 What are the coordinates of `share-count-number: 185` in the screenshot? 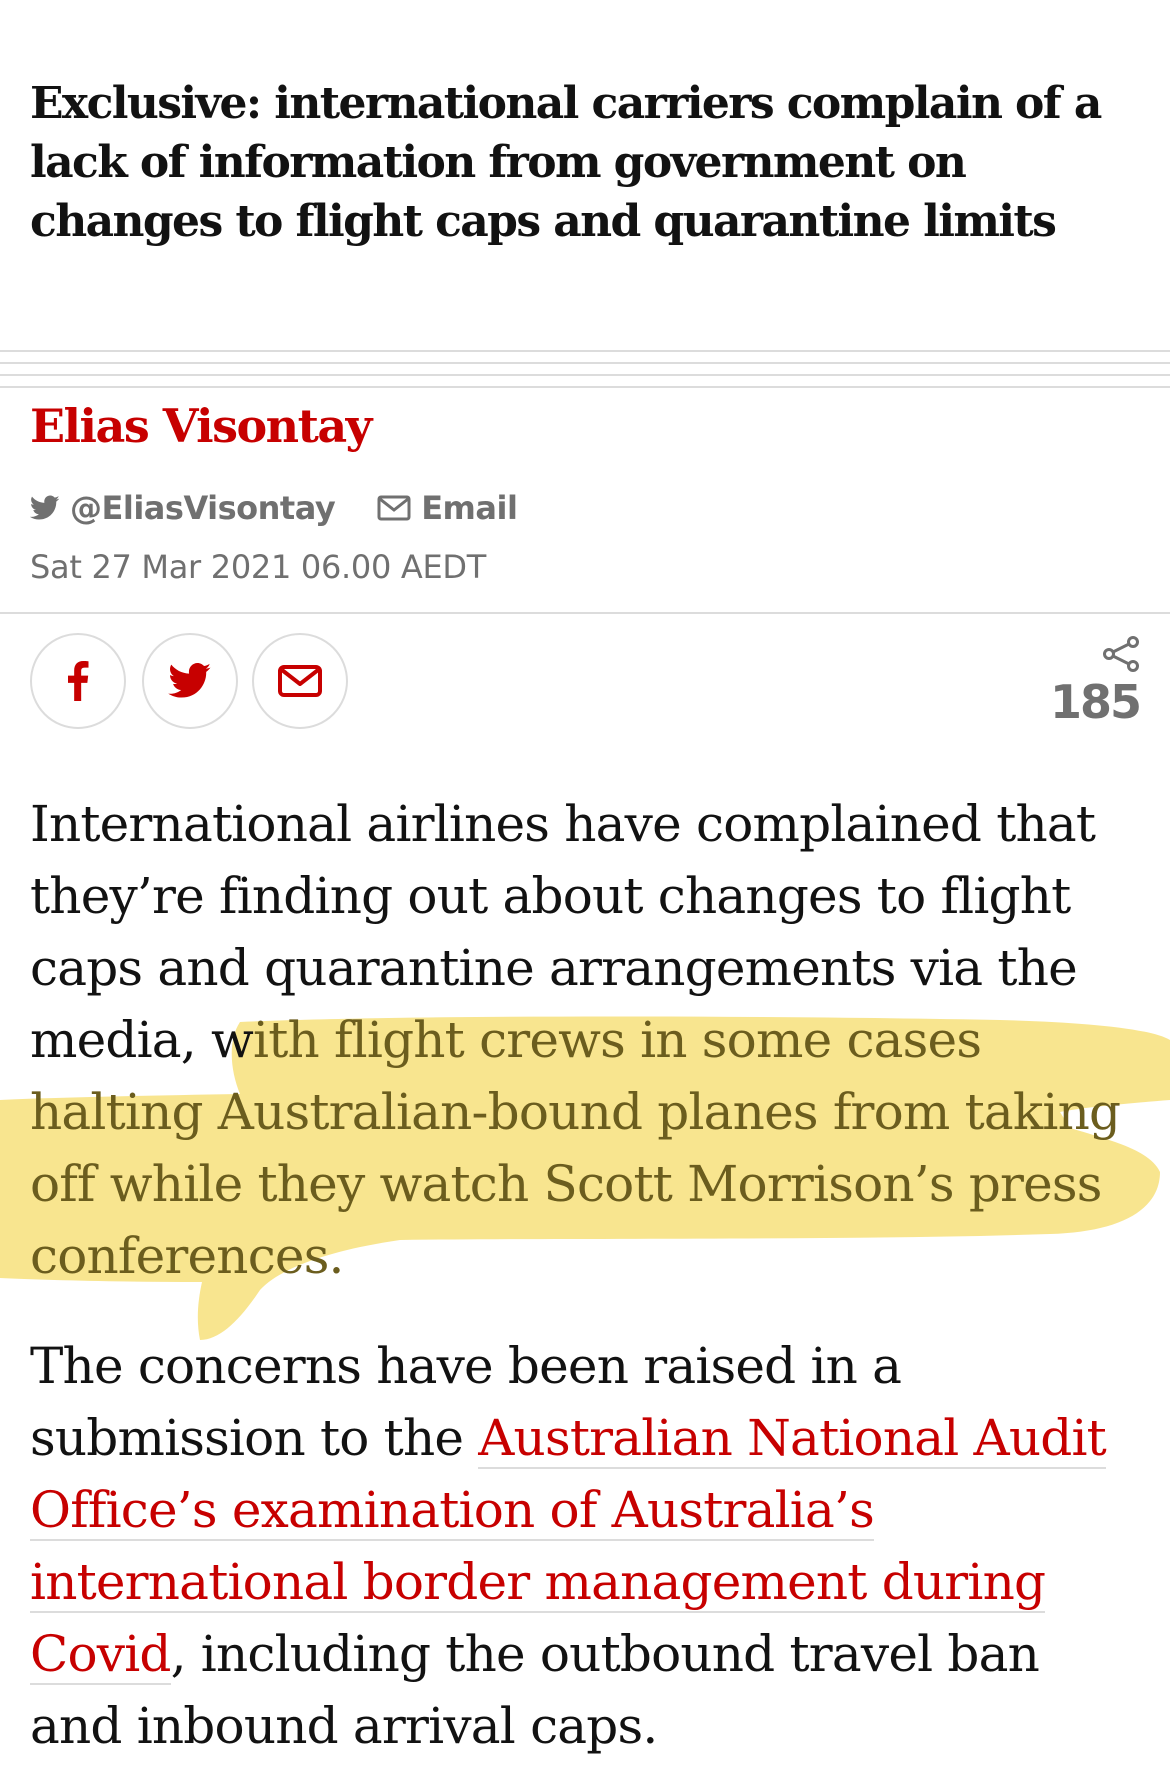 It's located at (1095, 702).